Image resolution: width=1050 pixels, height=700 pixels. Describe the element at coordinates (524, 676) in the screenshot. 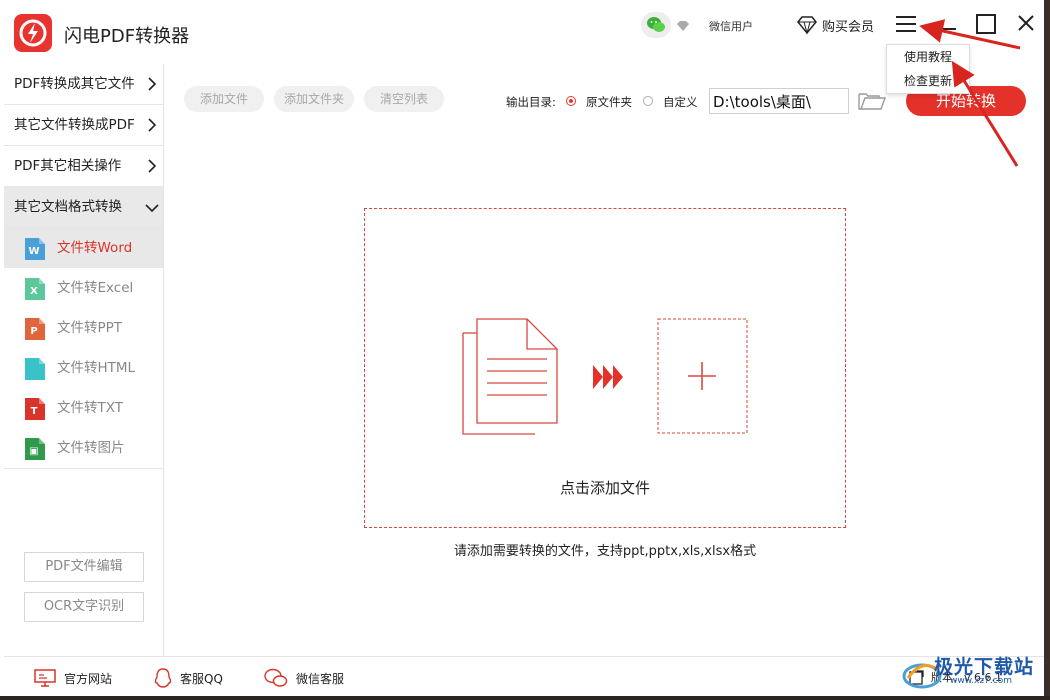

I see `footer: 官方网站 客服QQ 微信客服 版本：v 6.6.1` at that location.